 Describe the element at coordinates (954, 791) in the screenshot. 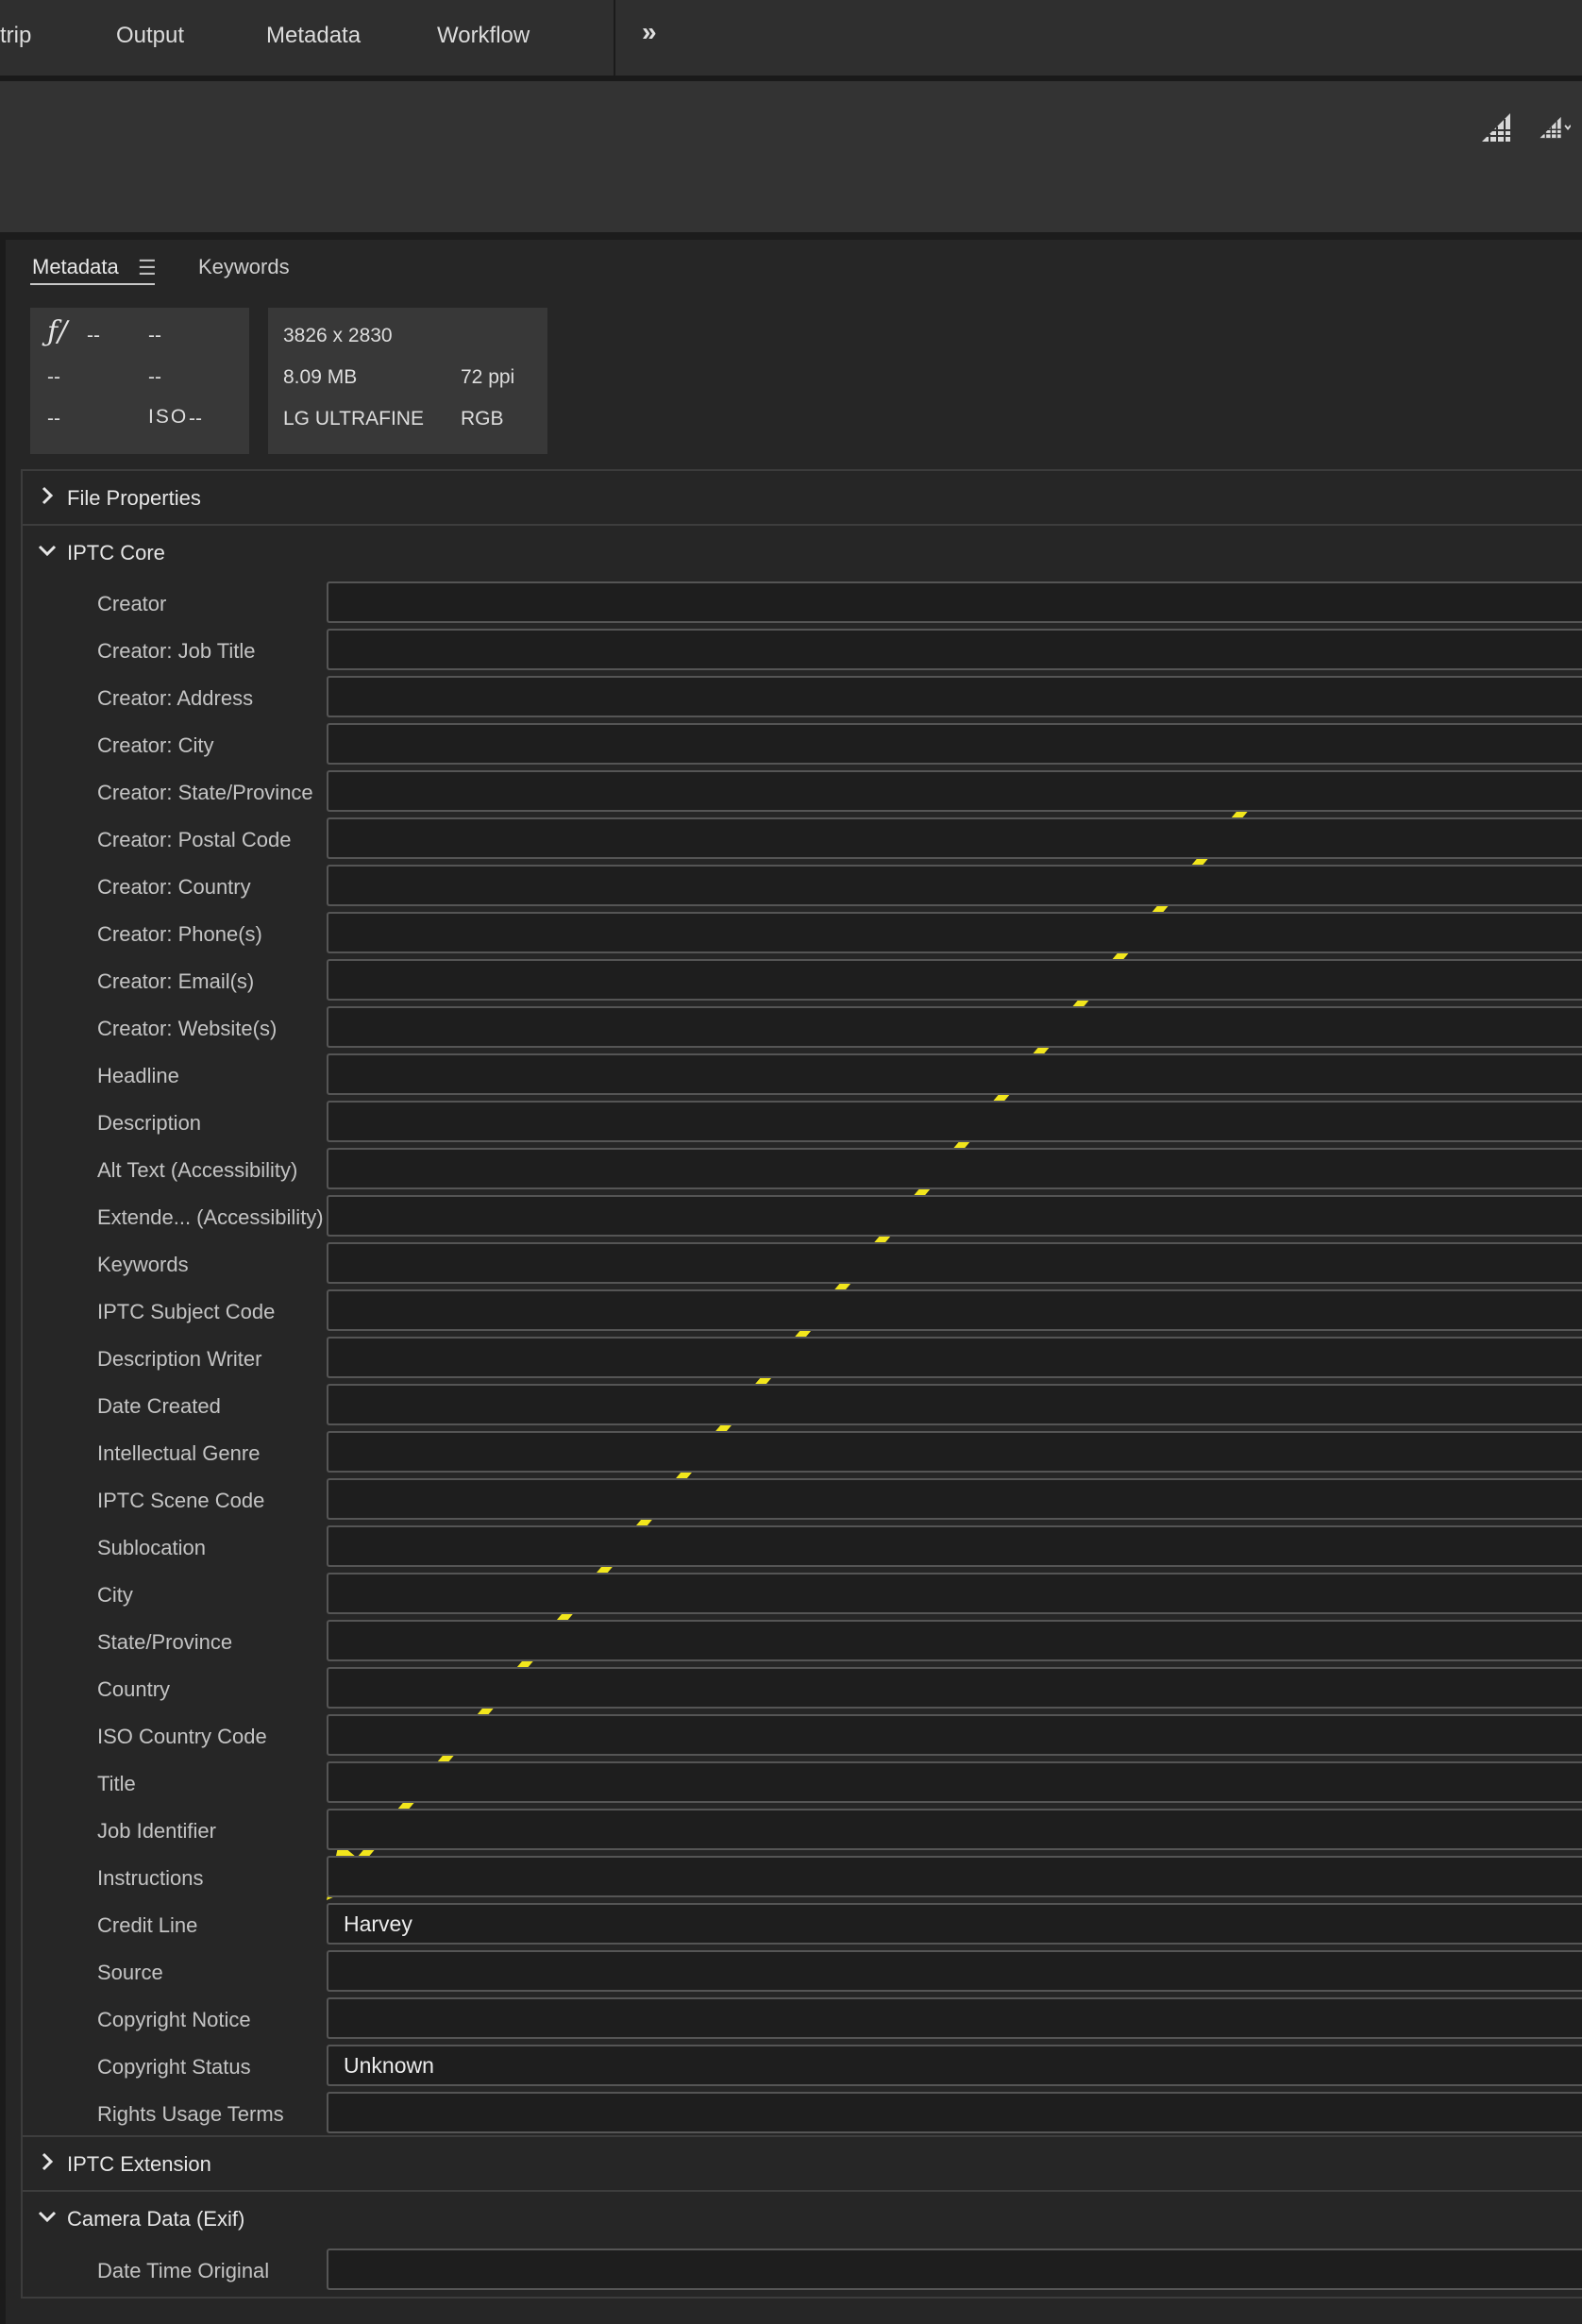

I see `creator-state-province-field` at that location.